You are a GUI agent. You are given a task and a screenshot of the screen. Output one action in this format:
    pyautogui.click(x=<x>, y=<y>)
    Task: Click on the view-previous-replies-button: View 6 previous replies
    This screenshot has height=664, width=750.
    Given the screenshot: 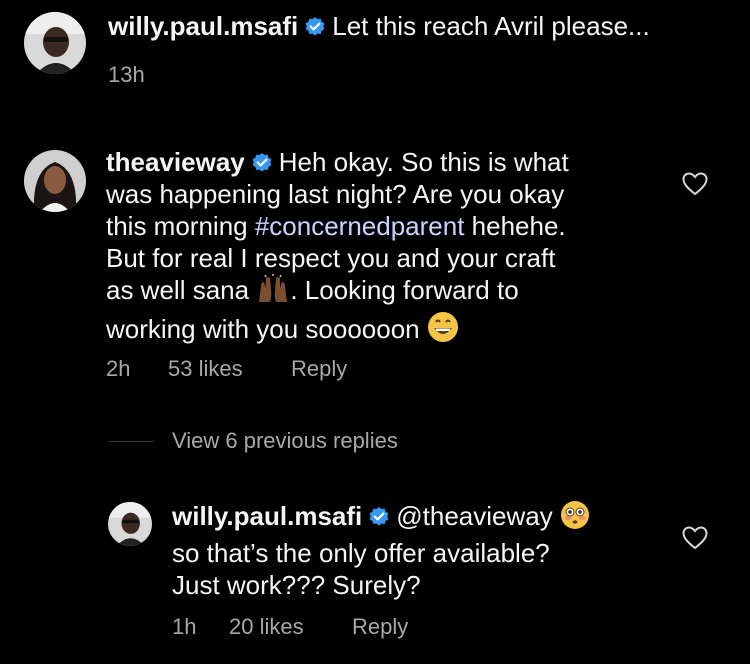 What is the action you would take?
    pyautogui.click(x=285, y=441)
    